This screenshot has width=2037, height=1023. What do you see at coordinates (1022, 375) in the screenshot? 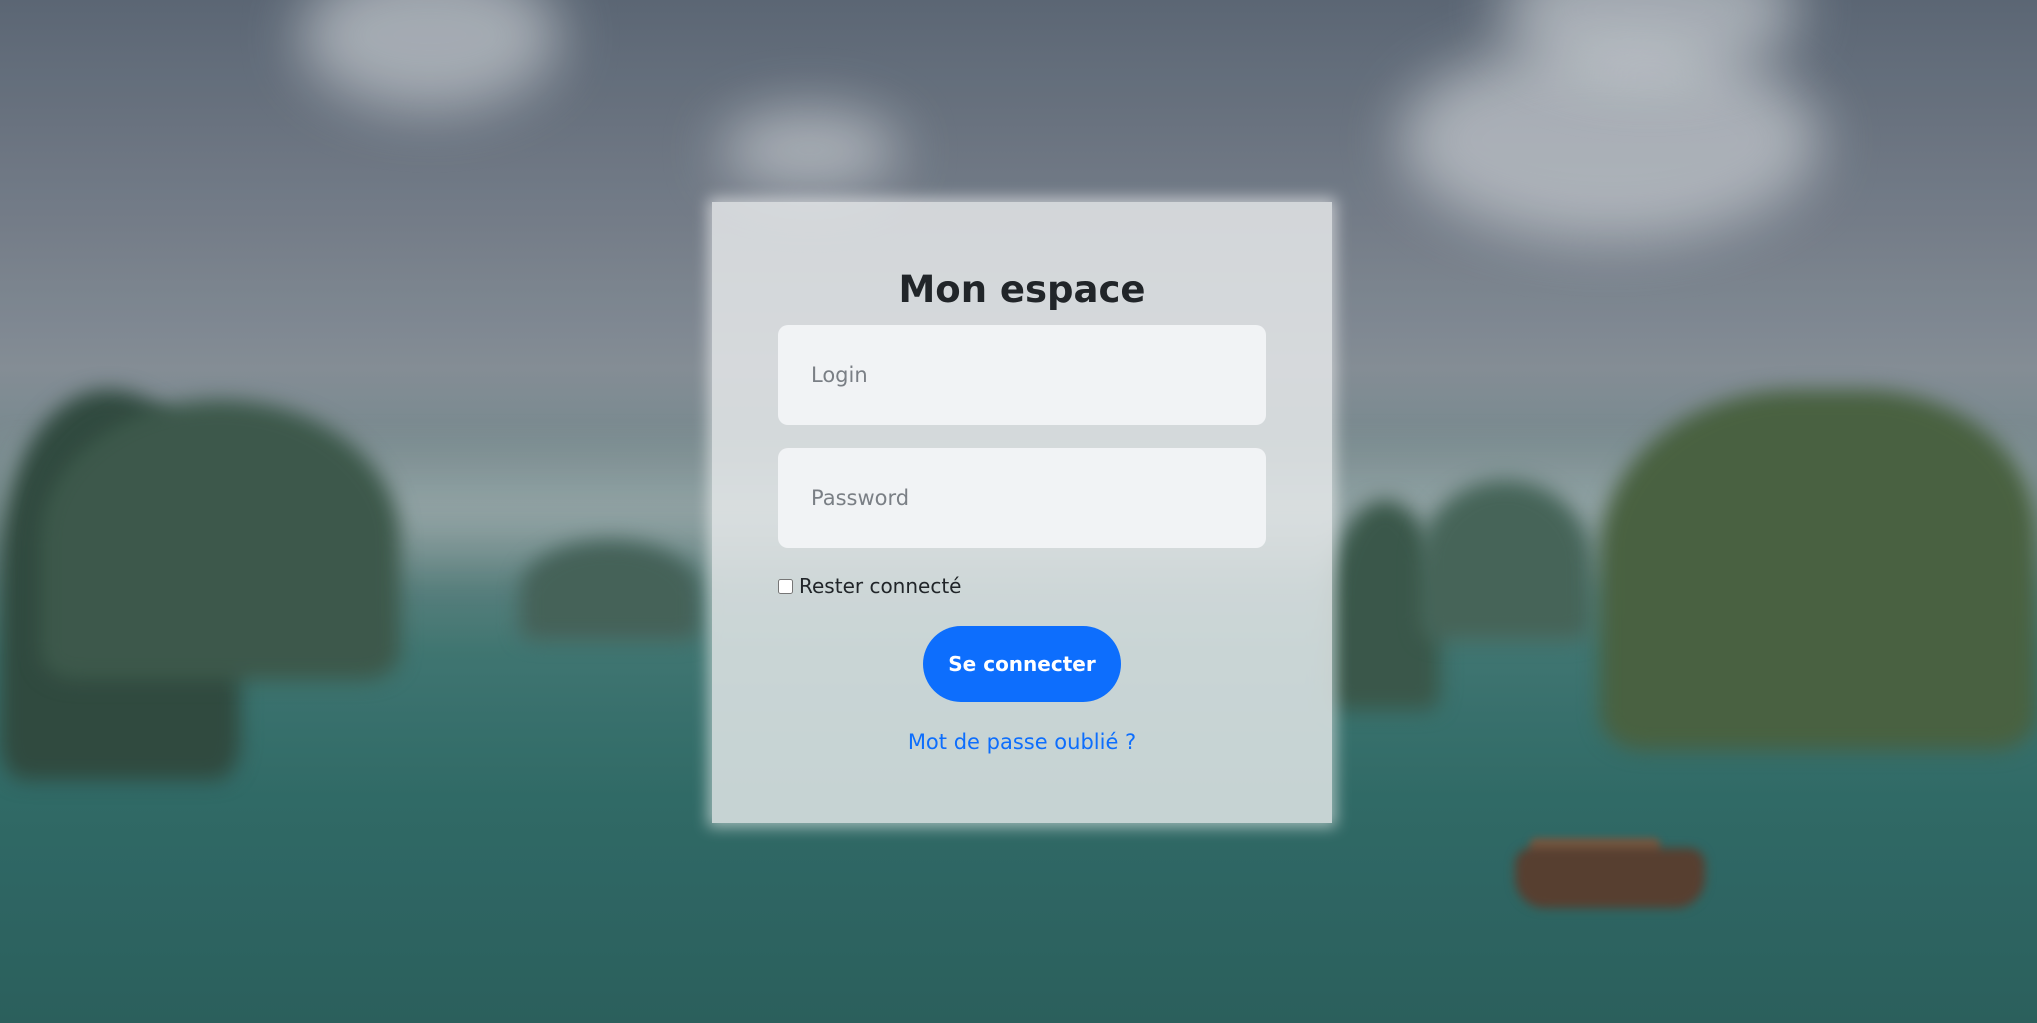
I see `login-input` at bounding box center [1022, 375].